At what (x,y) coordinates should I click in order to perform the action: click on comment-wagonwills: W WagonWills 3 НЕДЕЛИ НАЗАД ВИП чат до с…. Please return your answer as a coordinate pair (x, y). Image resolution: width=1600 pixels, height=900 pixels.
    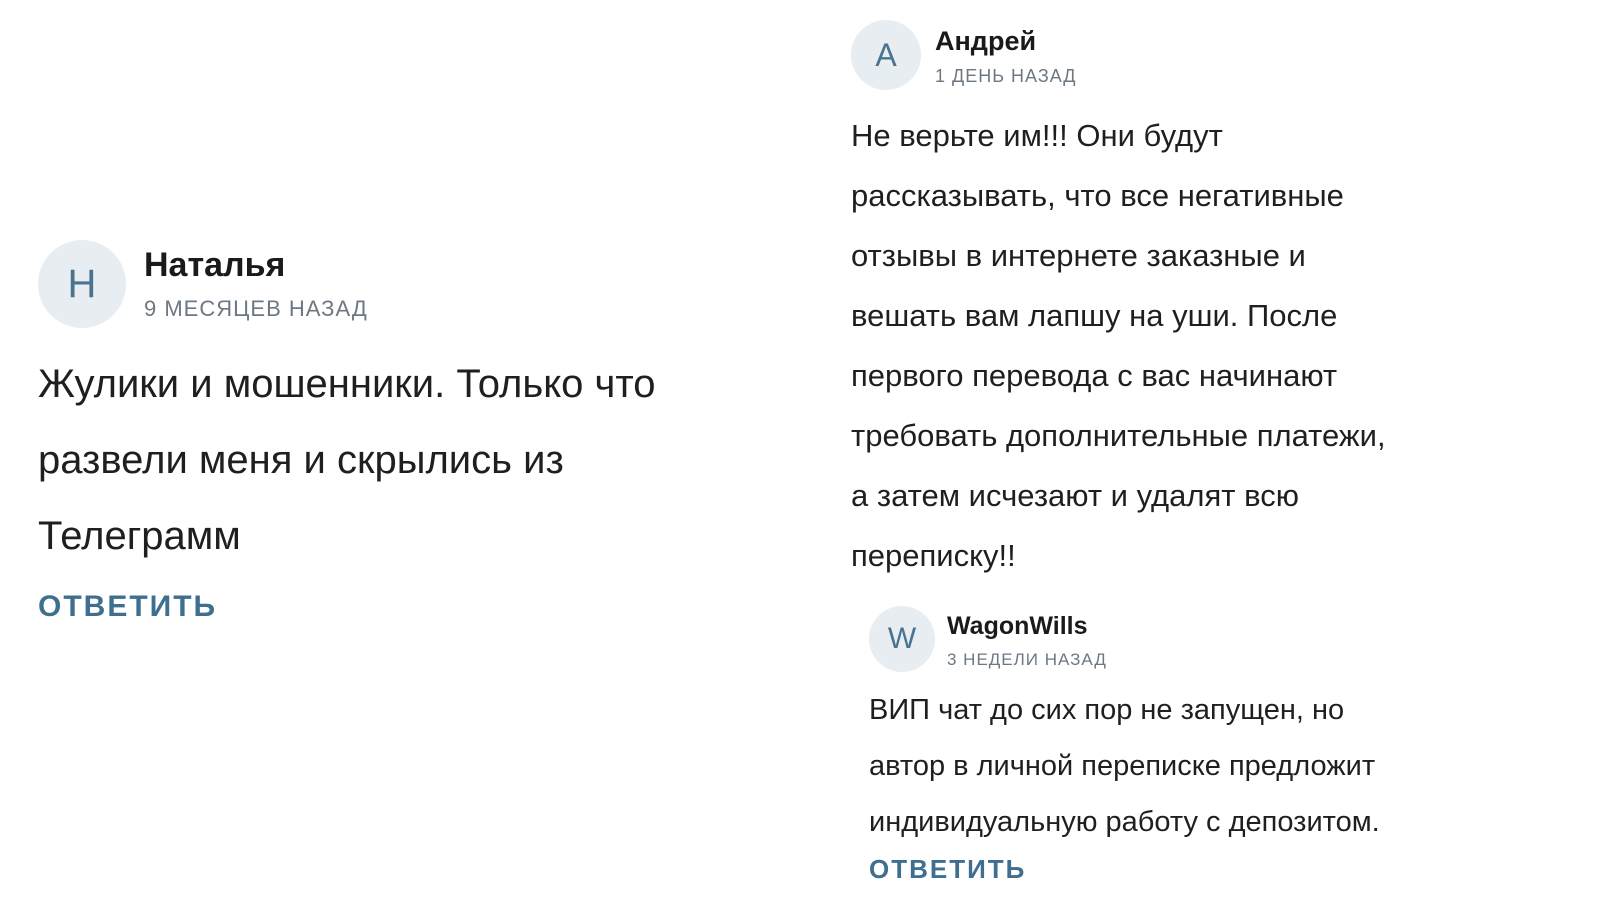
    Looking at the image, I should click on (1199, 745).